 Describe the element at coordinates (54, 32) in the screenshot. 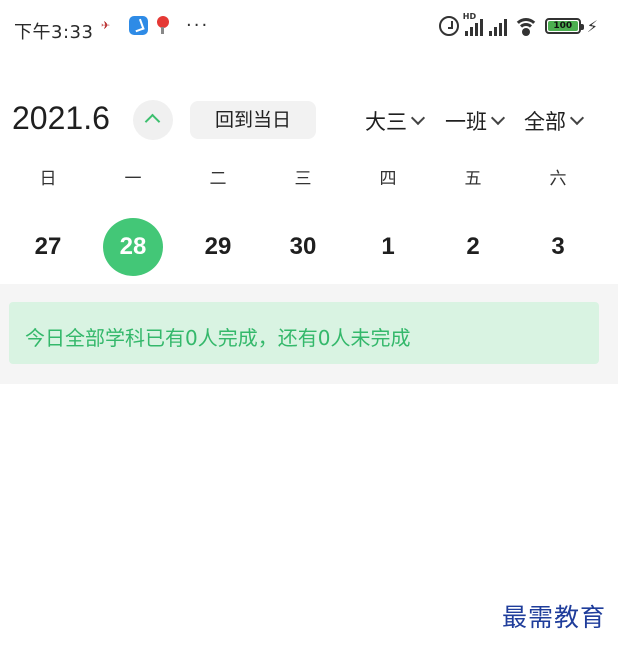

I see `status-time: 下午3:33` at that location.